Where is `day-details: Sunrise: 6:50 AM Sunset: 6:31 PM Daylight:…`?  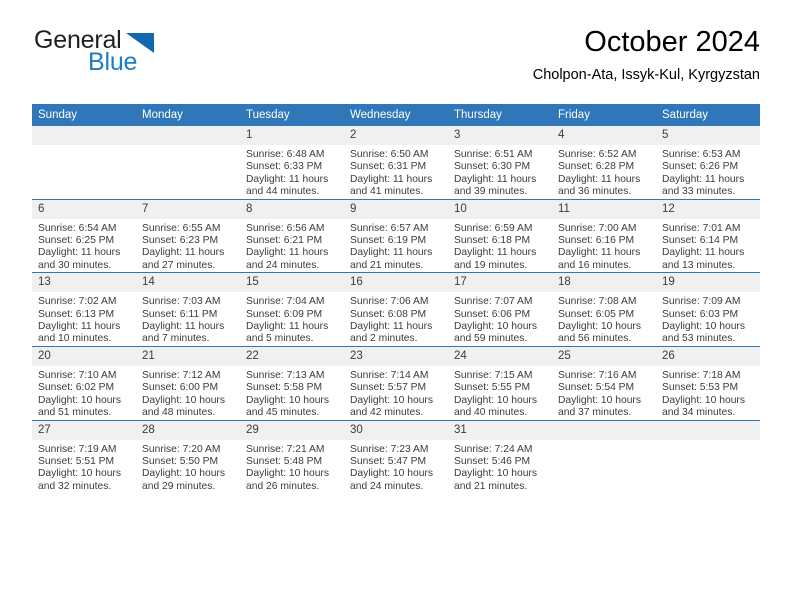 day-details: Sunrise: 6:50 AM Sunset: 6:31 PM Daylight:… is located at coordinates (396, 172).